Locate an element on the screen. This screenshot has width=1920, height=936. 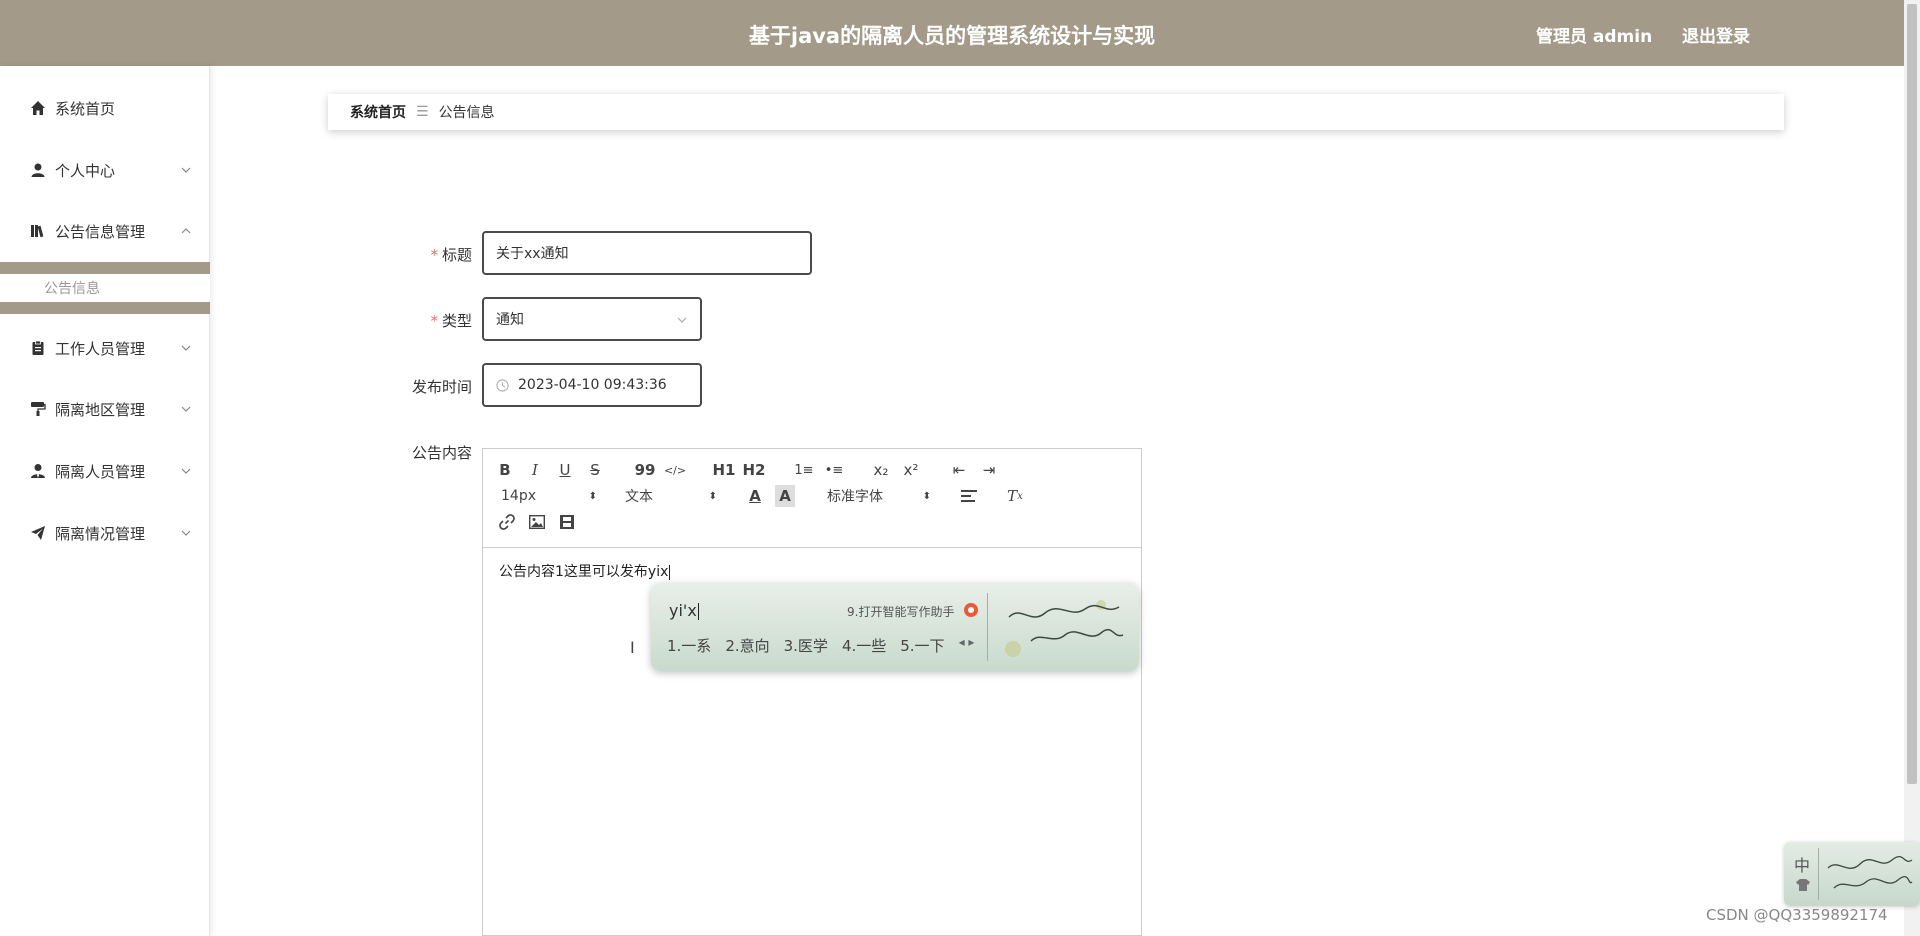
outdent-button: ⇤ is located at coordinates (959, 470).